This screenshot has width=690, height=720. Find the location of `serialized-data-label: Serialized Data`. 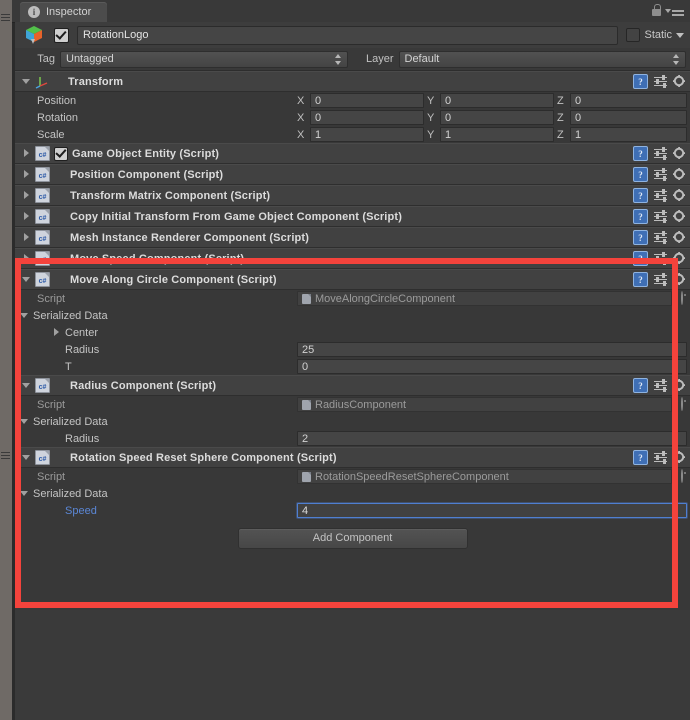

serialized-data-label: Serialized Data is located at coordinates (70, 421).